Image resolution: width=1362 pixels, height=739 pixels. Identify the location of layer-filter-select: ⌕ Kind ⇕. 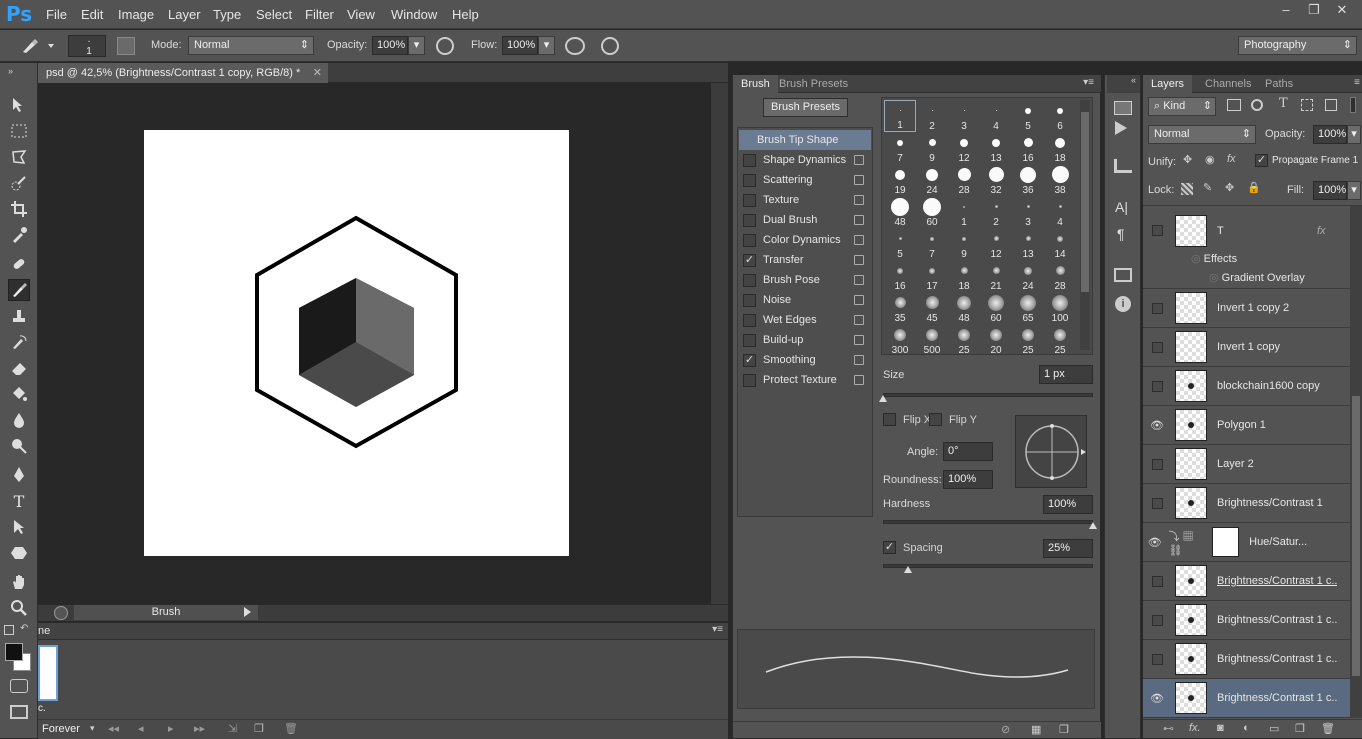
(1182, 106).